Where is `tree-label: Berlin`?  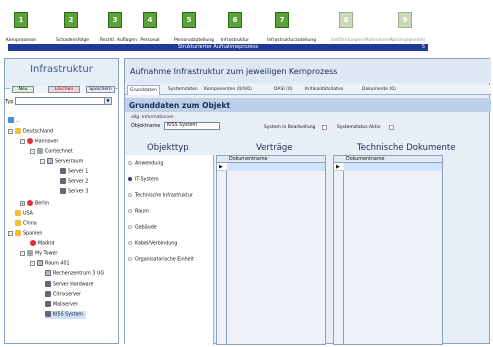
tree-label: Berlin is located at coordinates (42, 204).